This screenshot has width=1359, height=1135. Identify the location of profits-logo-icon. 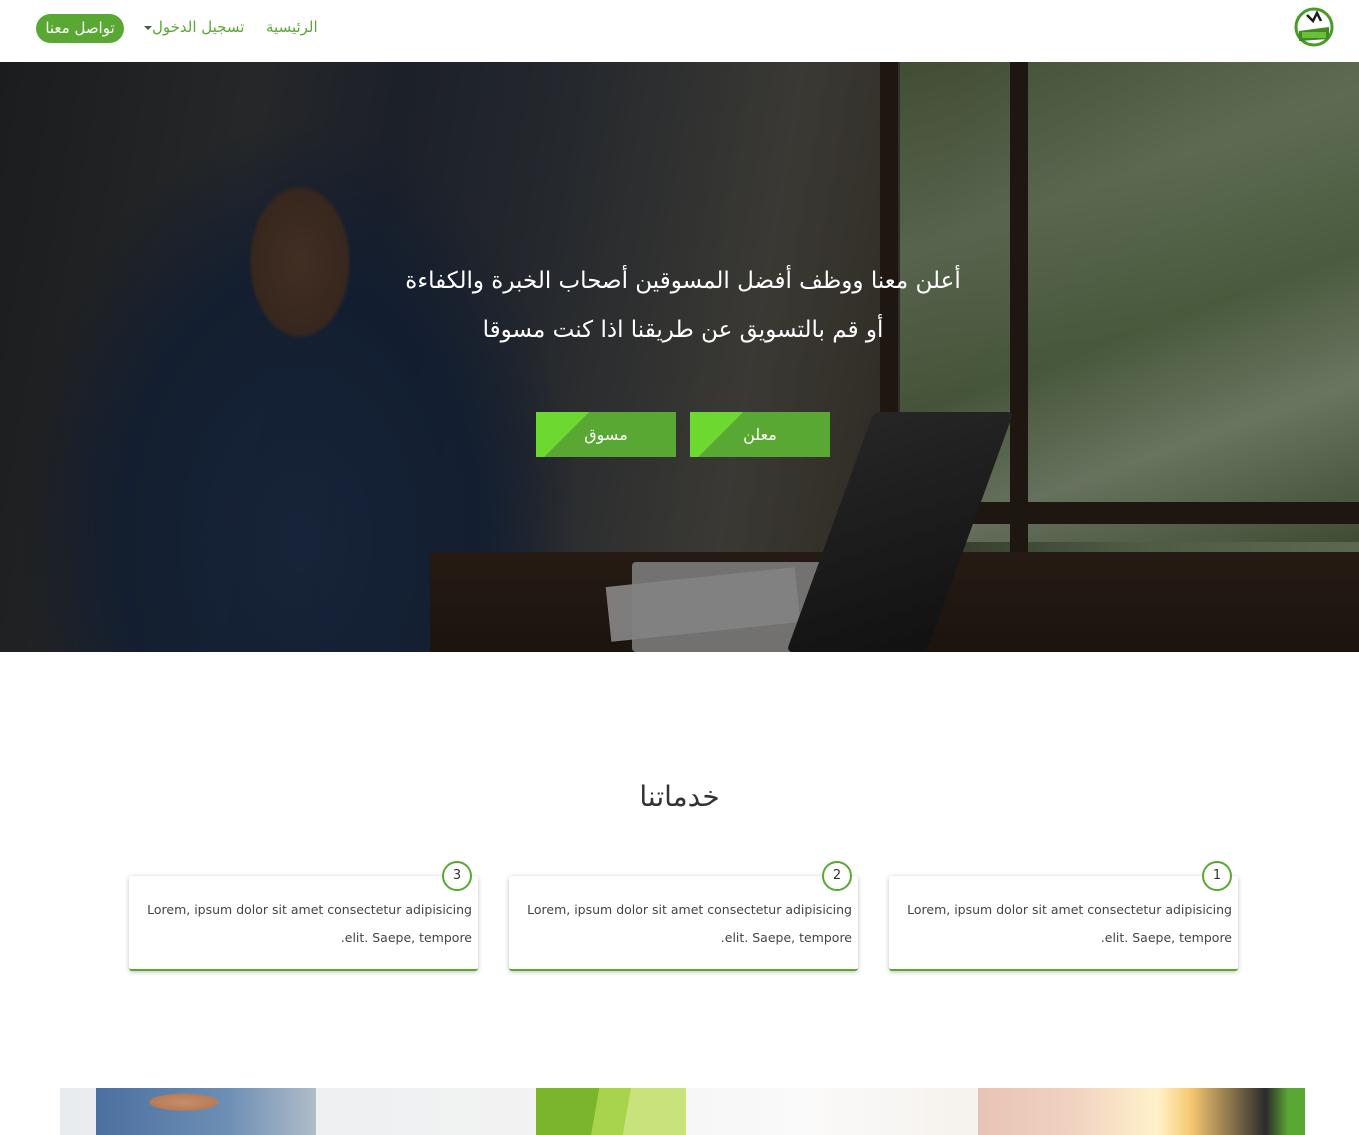
(1314, 27).